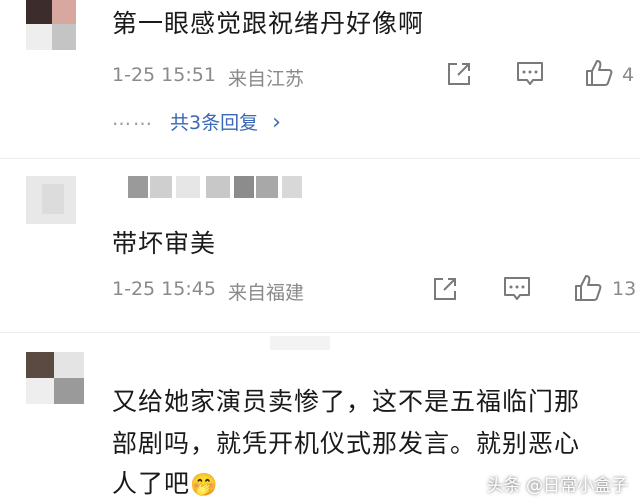 This screenshot has height=504, width=640. I want to click on watermark: 头条 @日常小盒子, so click(557, 486).